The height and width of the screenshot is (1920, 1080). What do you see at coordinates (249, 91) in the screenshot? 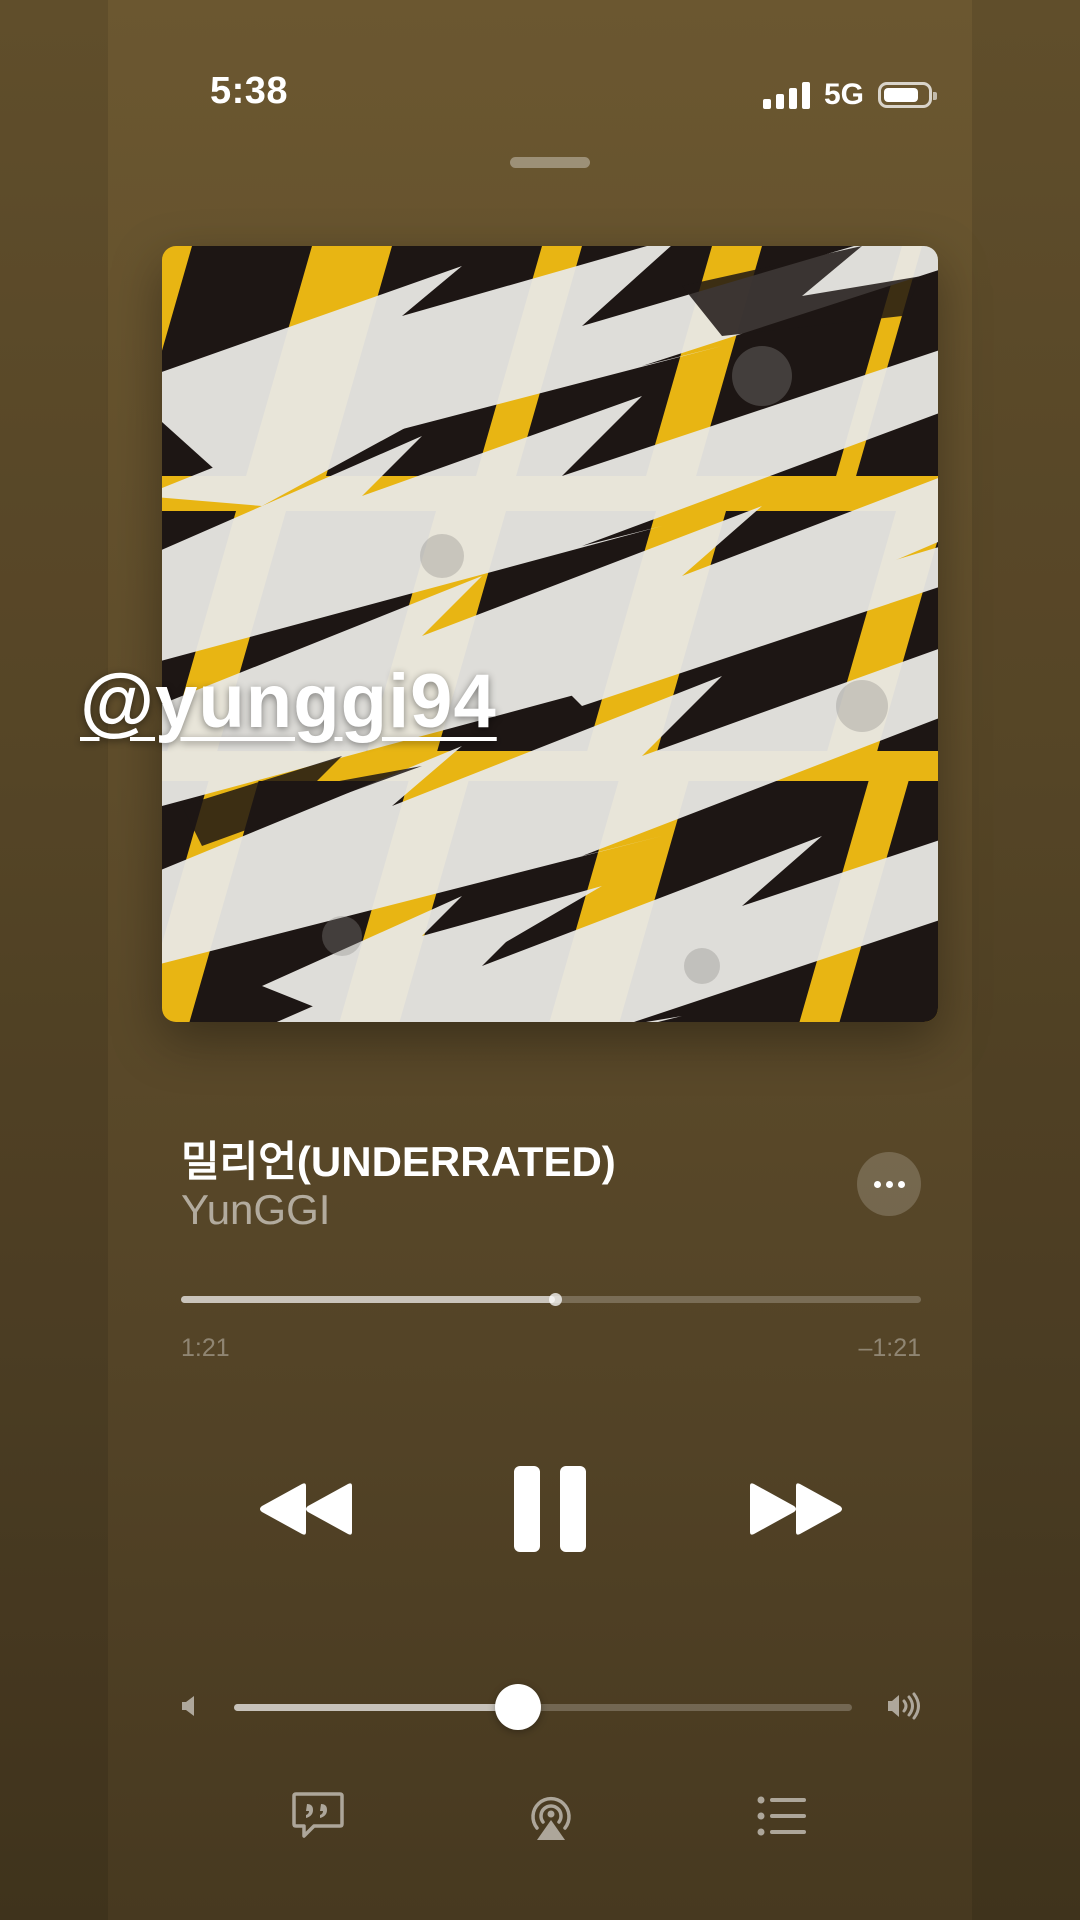
I see `status-time: 5:38` at bounding box center [249, 91].